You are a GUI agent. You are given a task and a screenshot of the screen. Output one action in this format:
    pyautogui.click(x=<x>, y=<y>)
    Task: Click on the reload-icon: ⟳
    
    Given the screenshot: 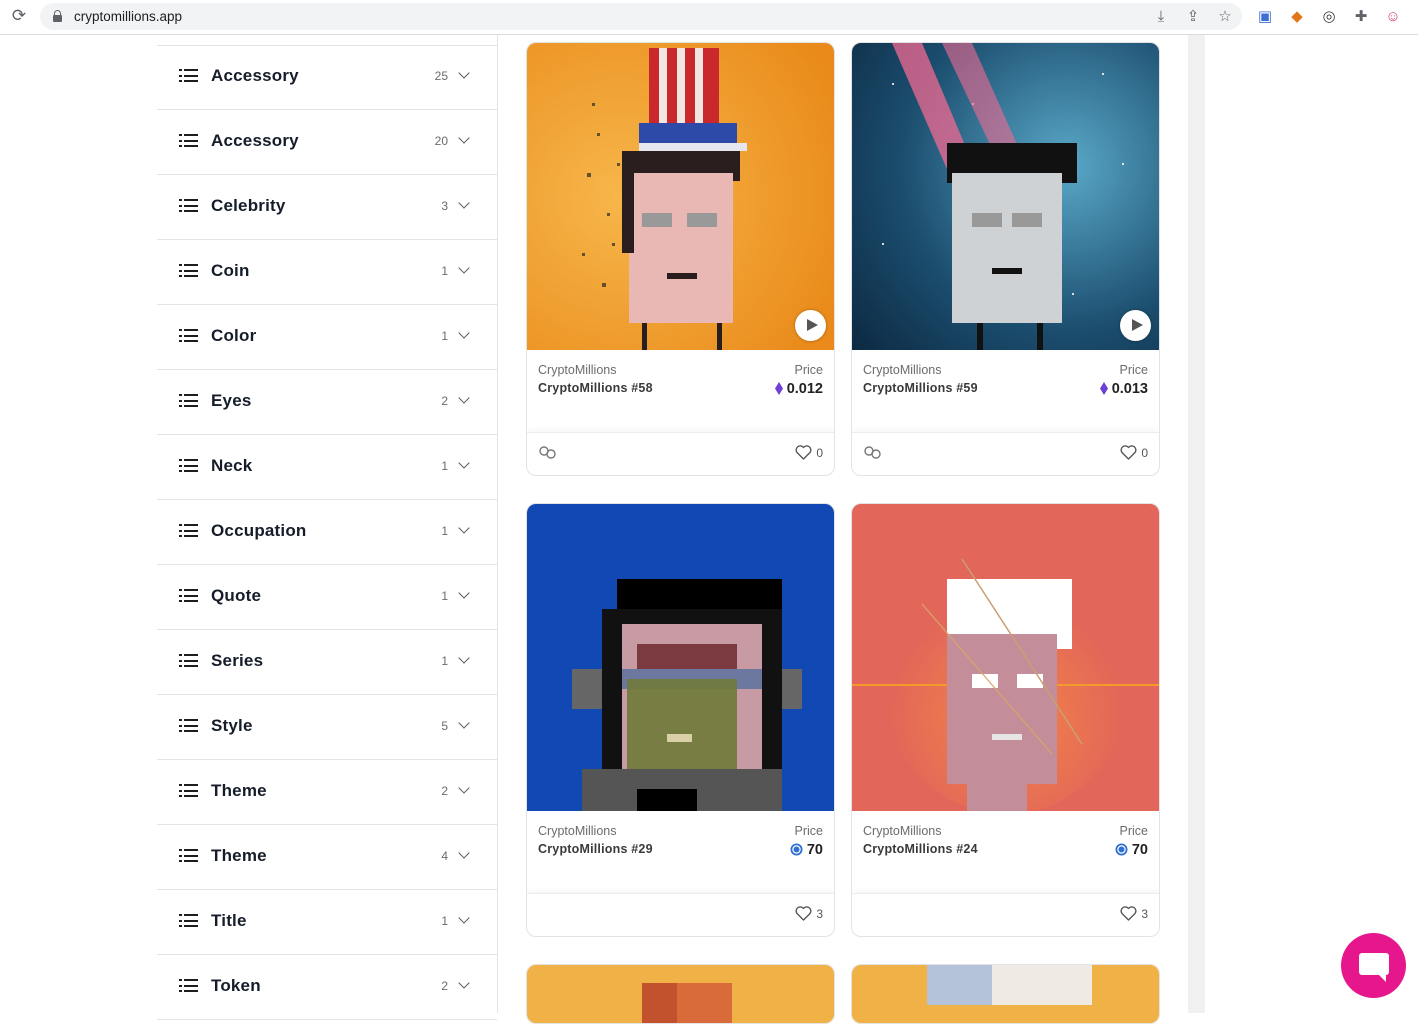 What is the action you would take?
    pyautogui.click(x=19, y=16)
    